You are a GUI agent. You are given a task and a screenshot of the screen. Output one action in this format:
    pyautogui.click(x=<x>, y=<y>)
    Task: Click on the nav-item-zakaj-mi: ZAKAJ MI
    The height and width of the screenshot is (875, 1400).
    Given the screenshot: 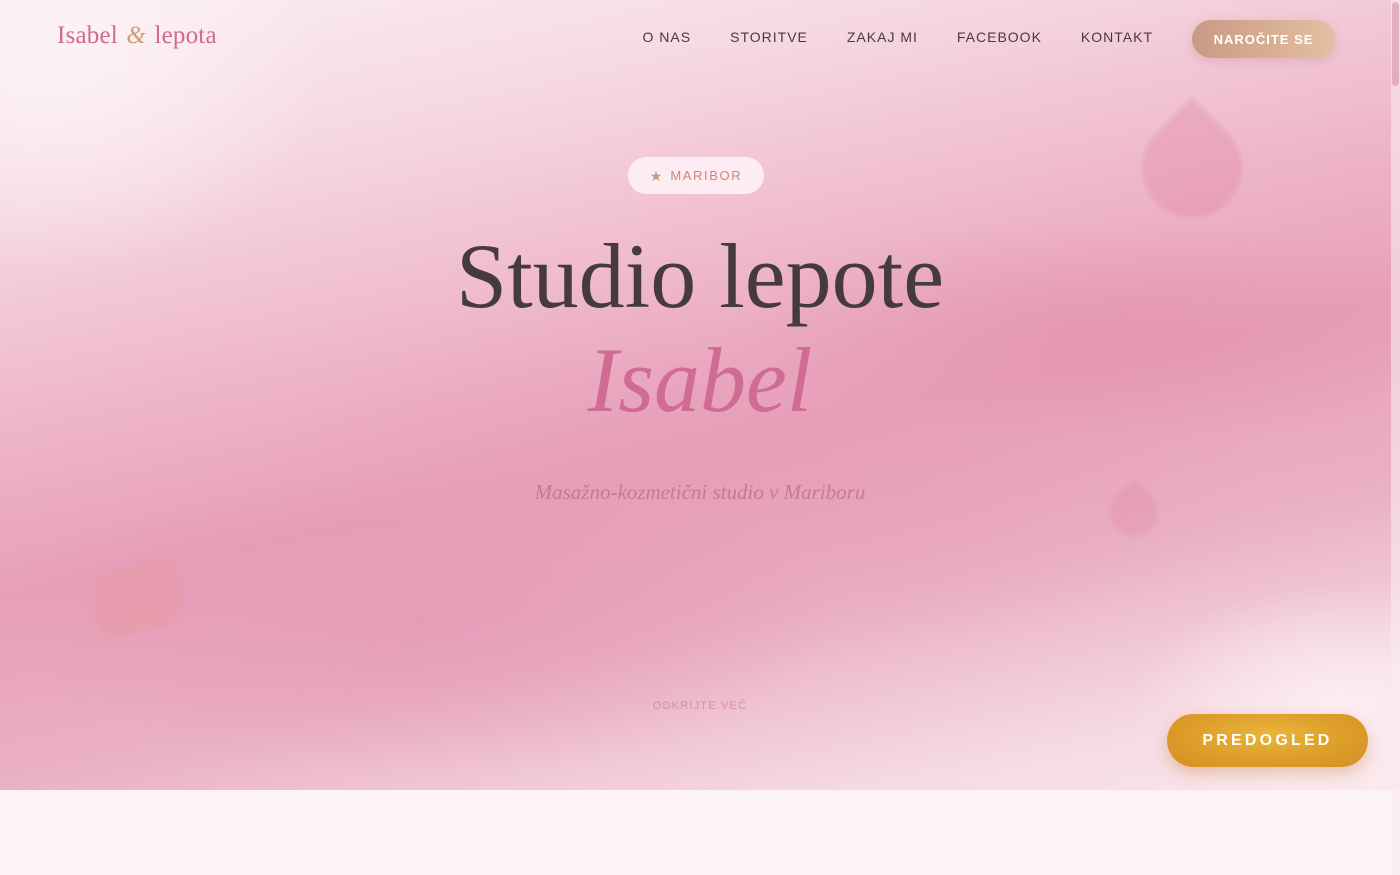 What is the action you would take?
    pyautogui.click(x=882, y=37)
    